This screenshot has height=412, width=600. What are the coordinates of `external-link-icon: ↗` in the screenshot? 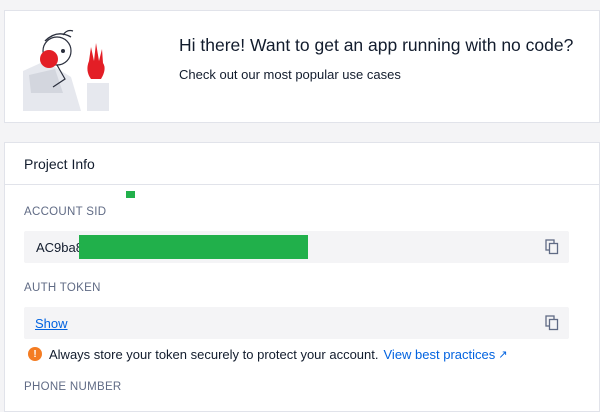 It's located at (503, 354).